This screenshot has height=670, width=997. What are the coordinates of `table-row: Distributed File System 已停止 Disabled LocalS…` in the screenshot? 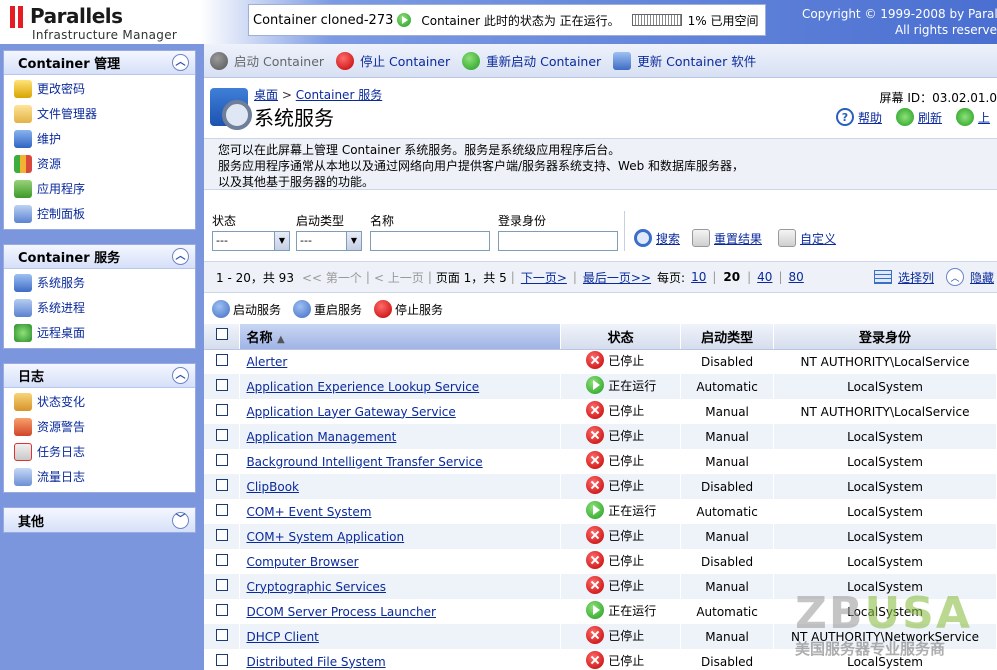 It's located at (600, 659).